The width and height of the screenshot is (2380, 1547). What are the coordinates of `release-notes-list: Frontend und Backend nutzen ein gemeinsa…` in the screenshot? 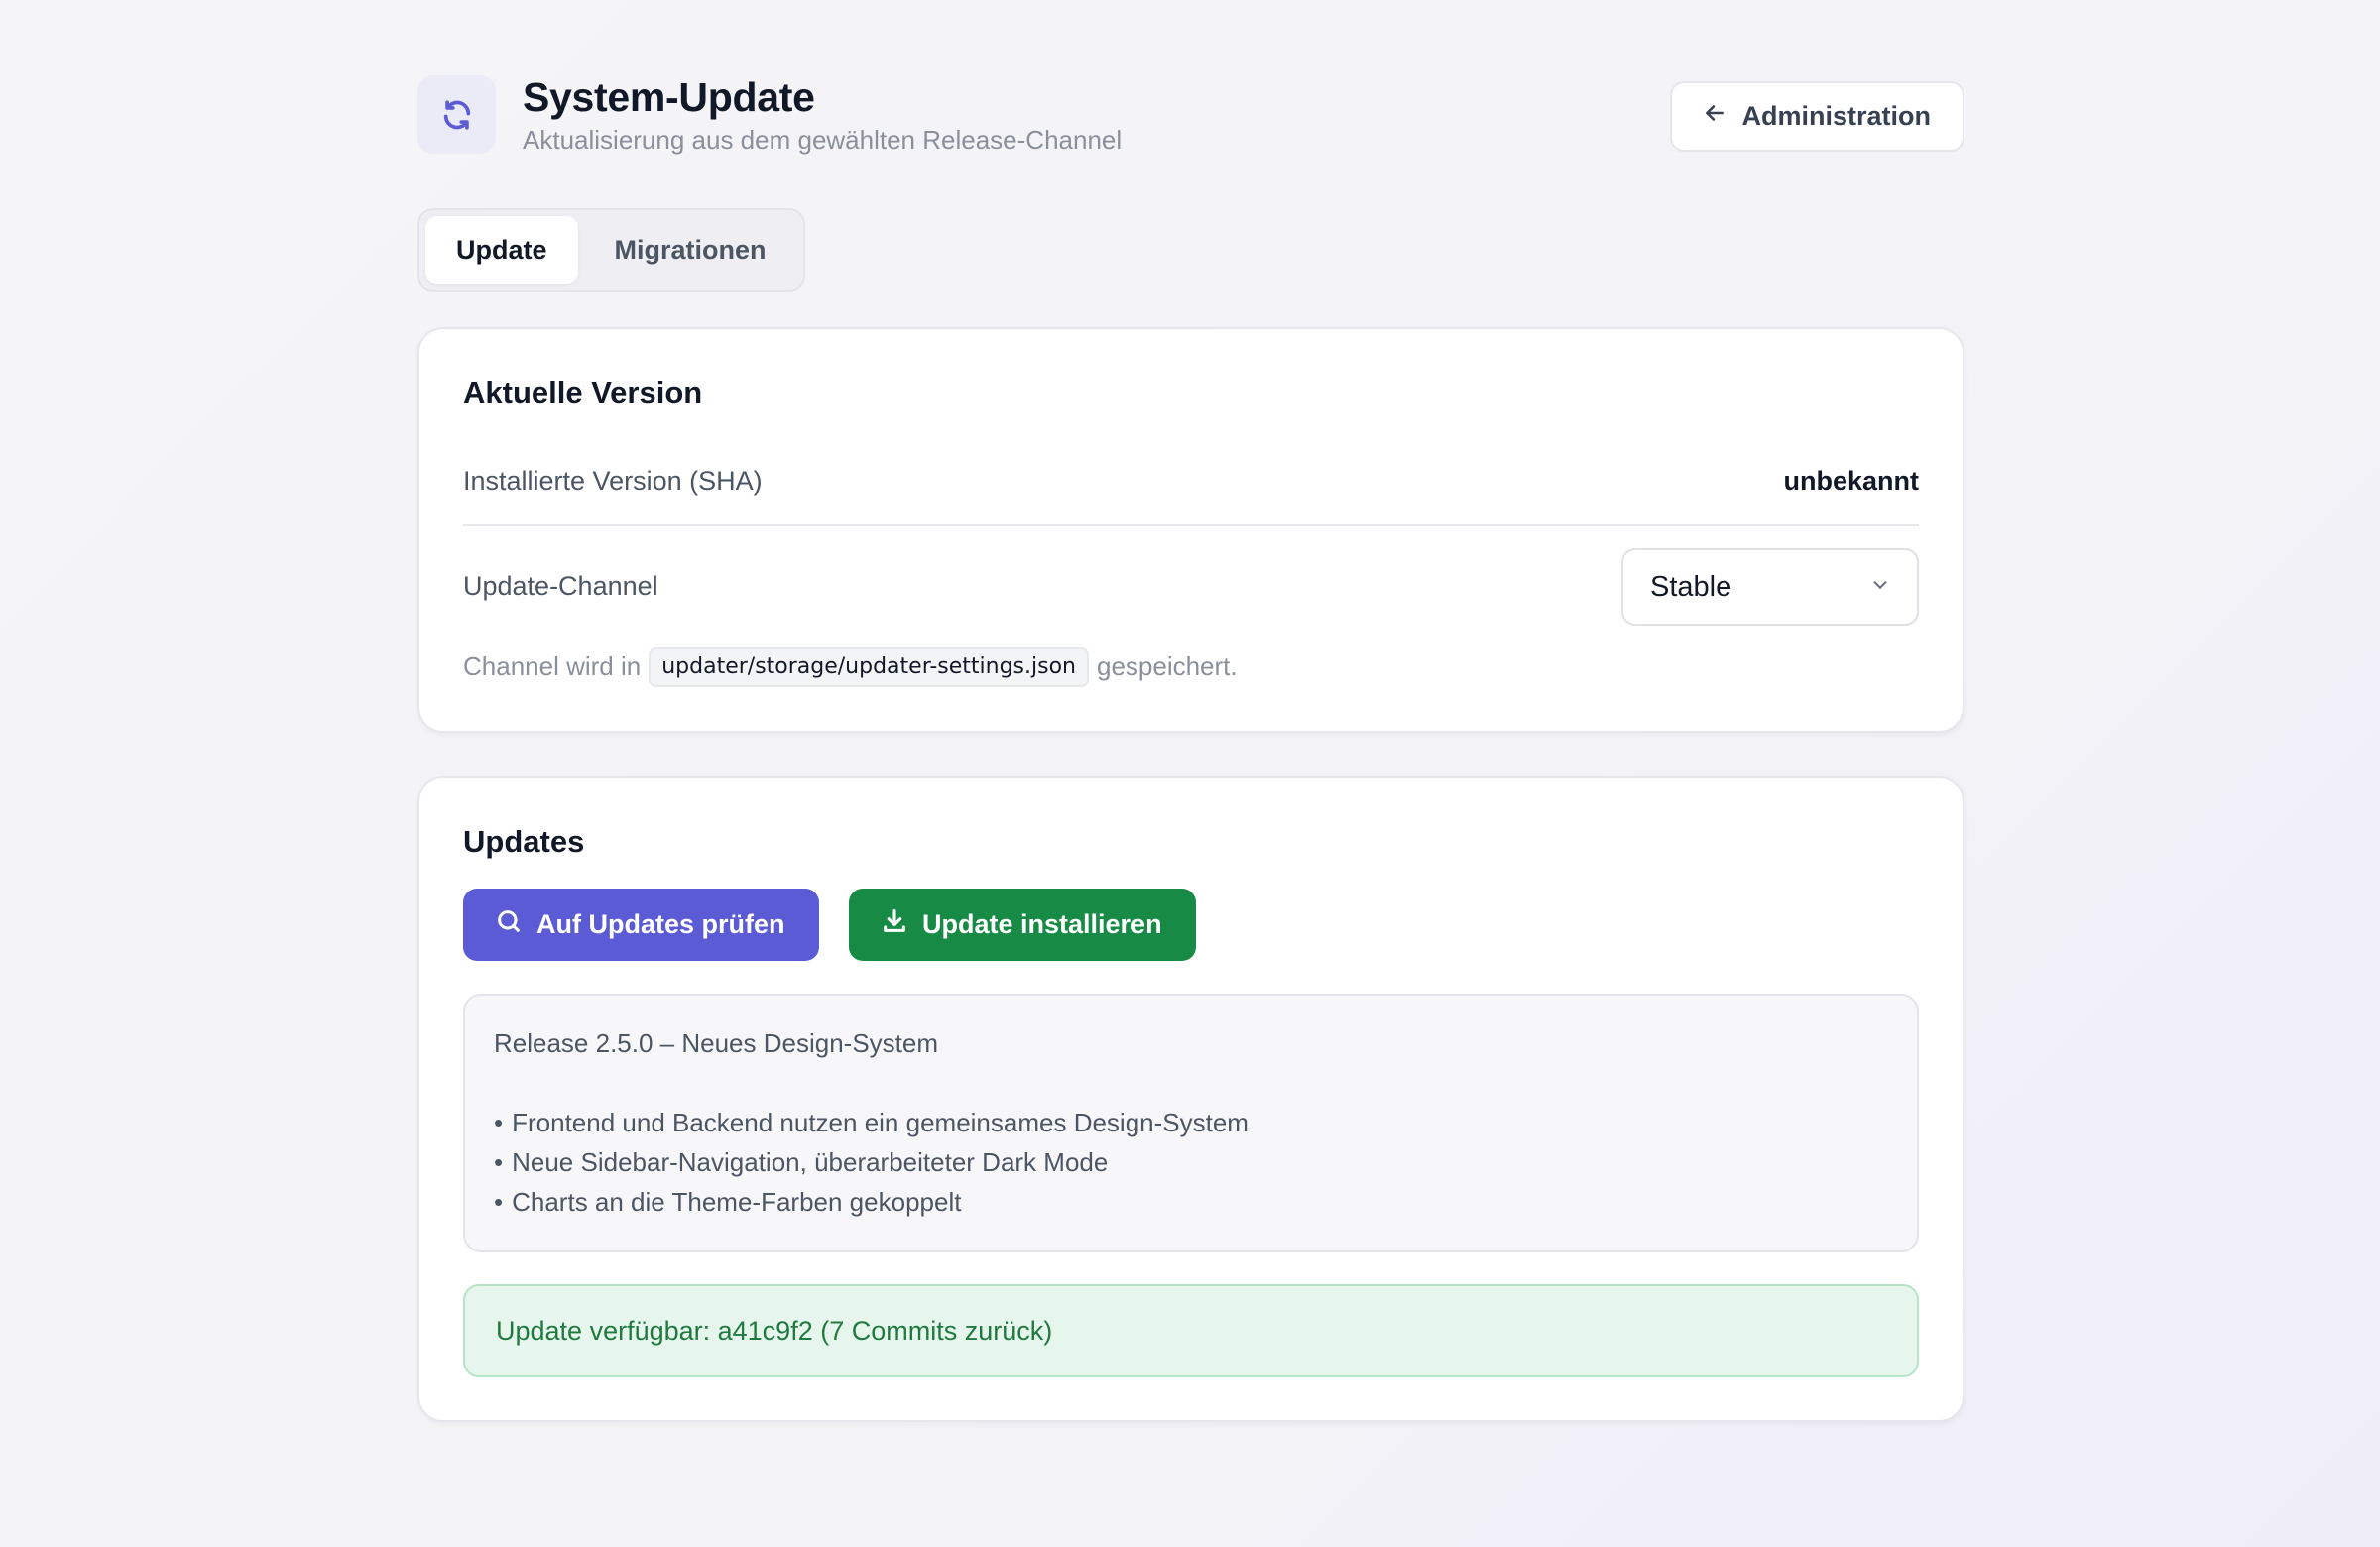 It's located at (1191, 1162).